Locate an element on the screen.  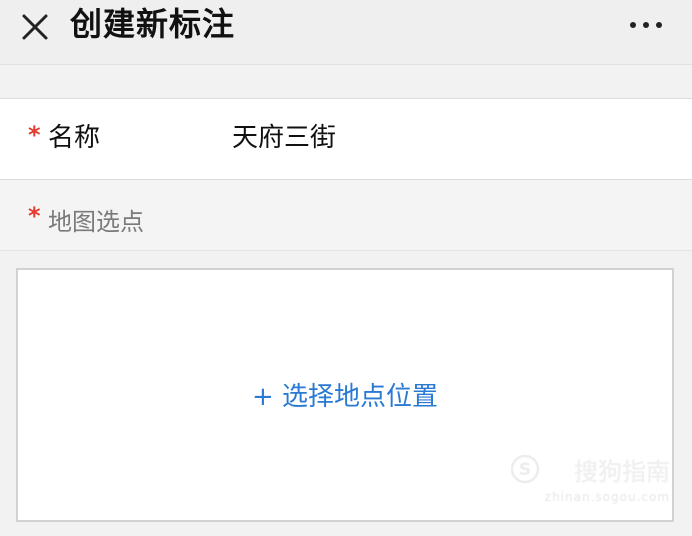
watermark: S 搜狗指南 zhinan.sogou.com is located at coordinates (590, 482).